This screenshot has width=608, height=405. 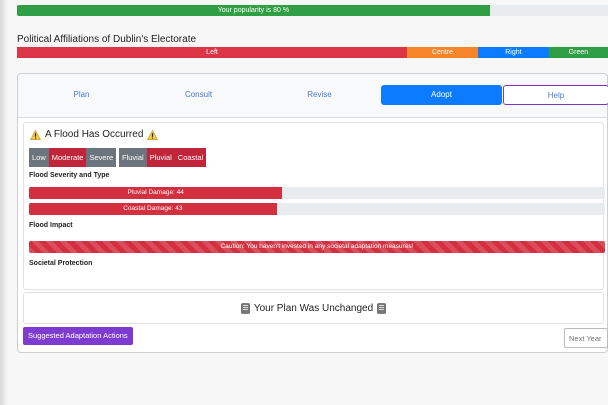 What do you see at coordinates (253, 10) in the screenshot?
I see `popularity-fill: Your popularity is 80 %` at bounding box center [253, 10].